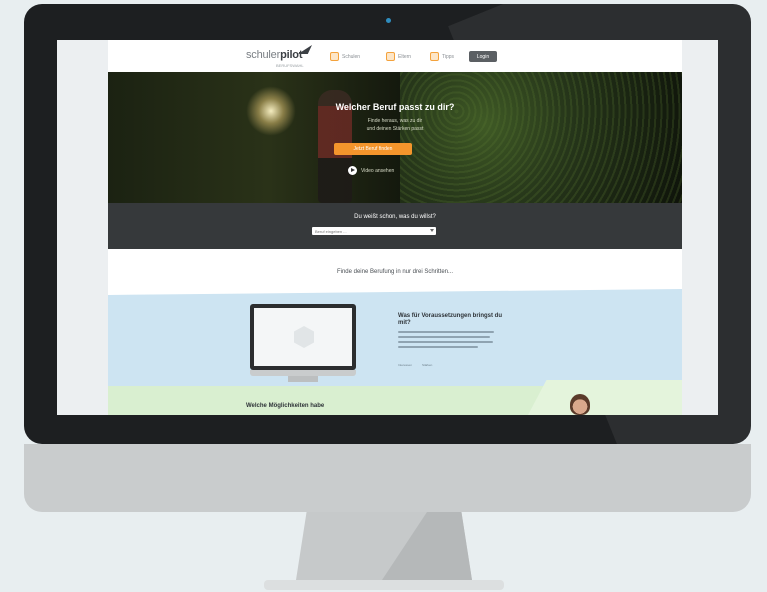  I want to click on hero-hedge-image, so click(541, 137).